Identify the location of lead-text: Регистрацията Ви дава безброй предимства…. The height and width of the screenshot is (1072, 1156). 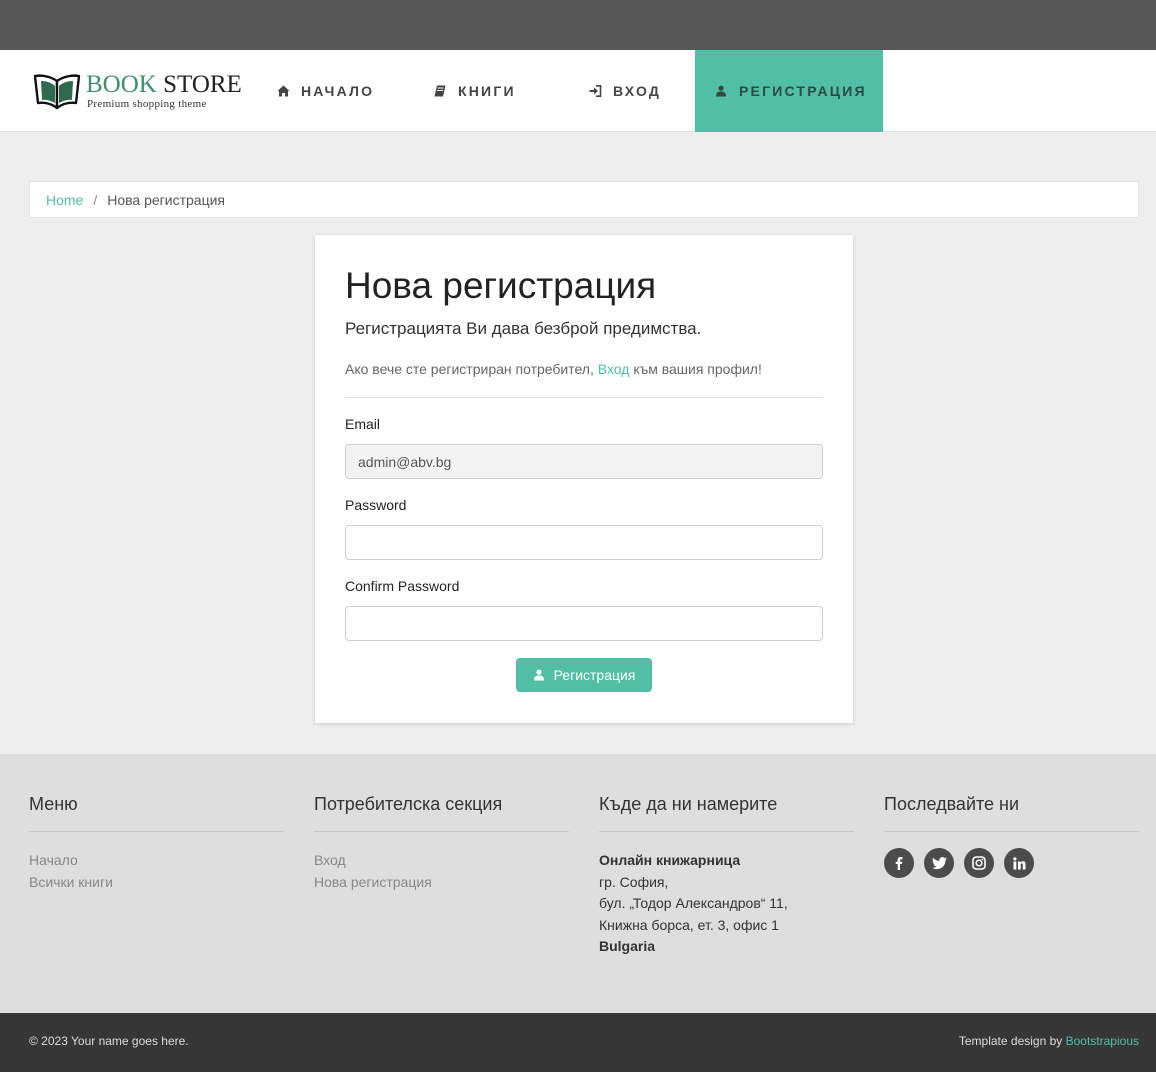
(523, 328).